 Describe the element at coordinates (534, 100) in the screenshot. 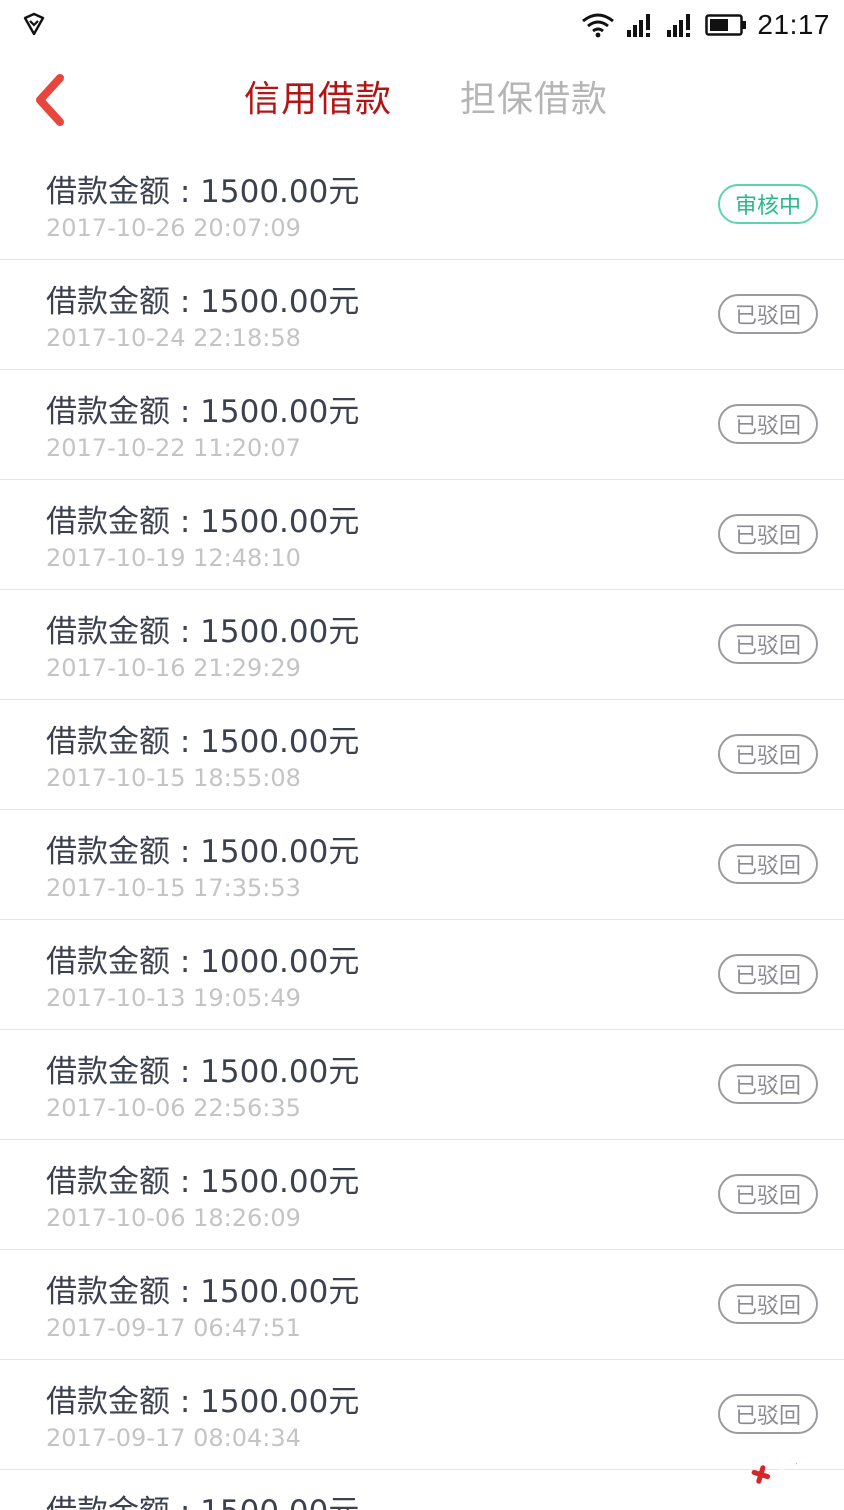

I see `tab-guarantee-loan: 担保借款` at that location.